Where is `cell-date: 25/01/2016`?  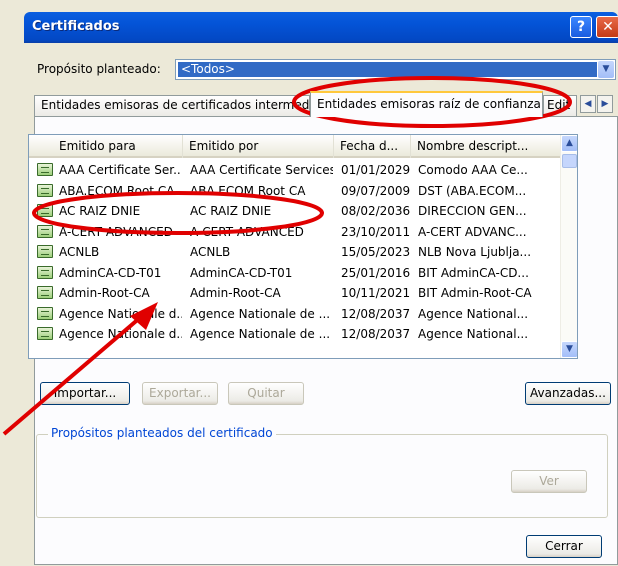
cell-date: 25/01/2016 is located at coordinates (375, 272).